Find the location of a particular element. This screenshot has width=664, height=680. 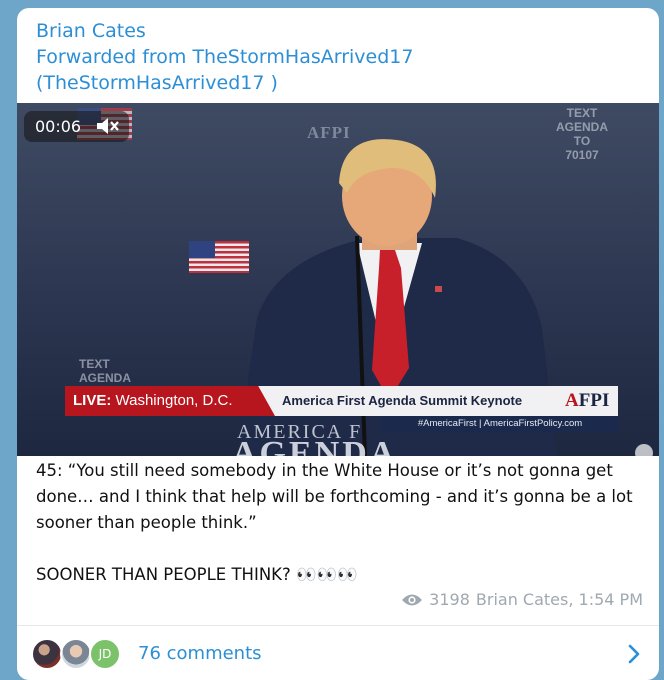

eyes-emoji: 👀👀👀 is located at coordinates (327, 574).